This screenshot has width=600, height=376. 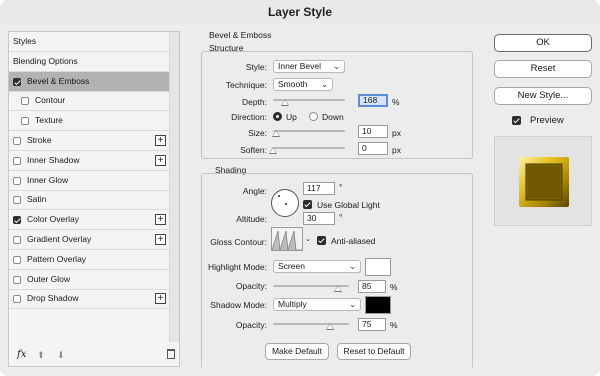 What do you see at coordinates (341, 187) in the screenshot?
I see `angle-unit: °` at bounding box center [341, 187].